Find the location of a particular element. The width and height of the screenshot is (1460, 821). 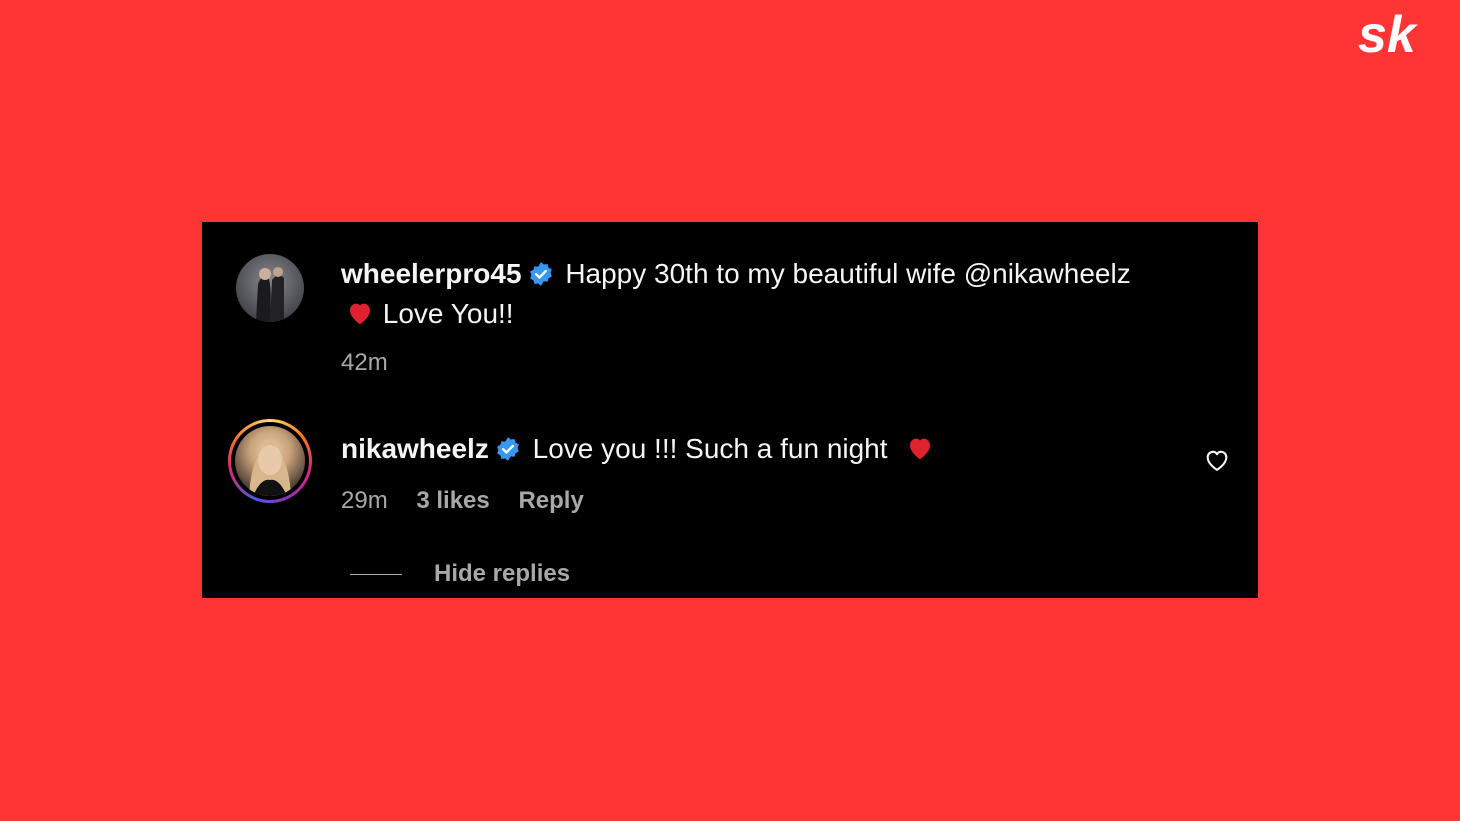

comment-1-line2: Love You!! is located at coordinates (429, 314).